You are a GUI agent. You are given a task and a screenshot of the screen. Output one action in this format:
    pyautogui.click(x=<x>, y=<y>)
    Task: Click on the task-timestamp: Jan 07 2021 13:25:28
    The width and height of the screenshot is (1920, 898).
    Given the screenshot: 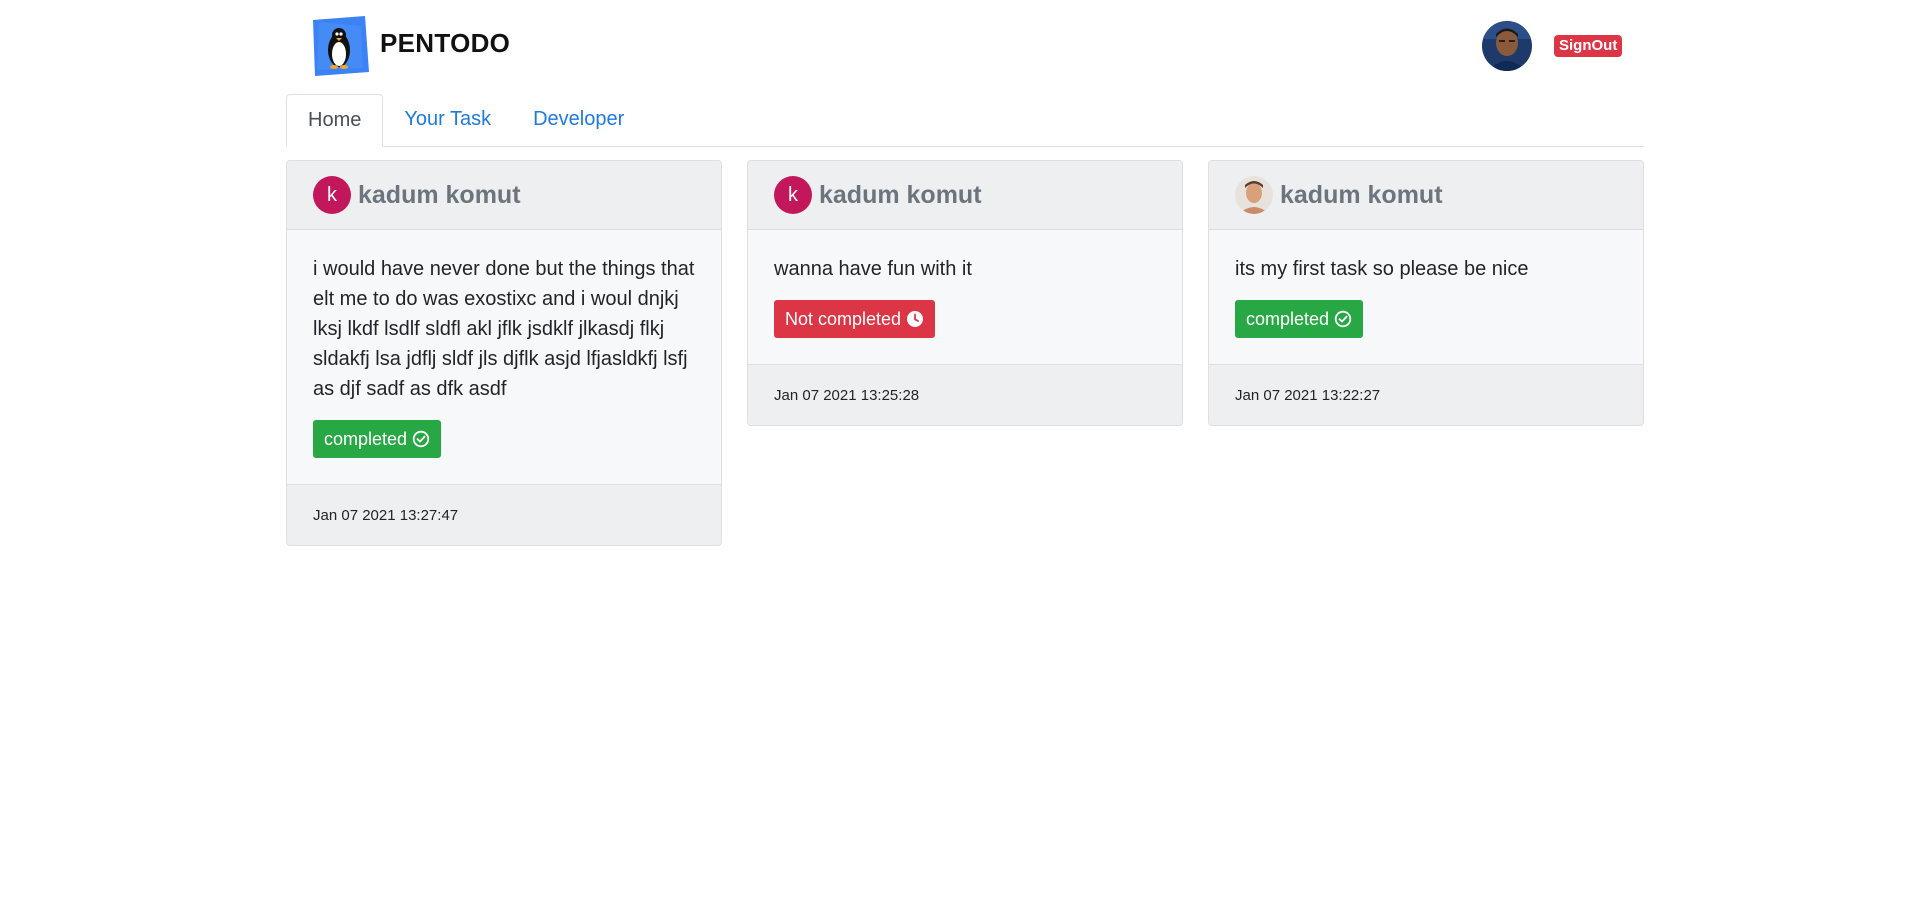 What is the action you would take?
    pyautogui.click(x=847, y=395)
    